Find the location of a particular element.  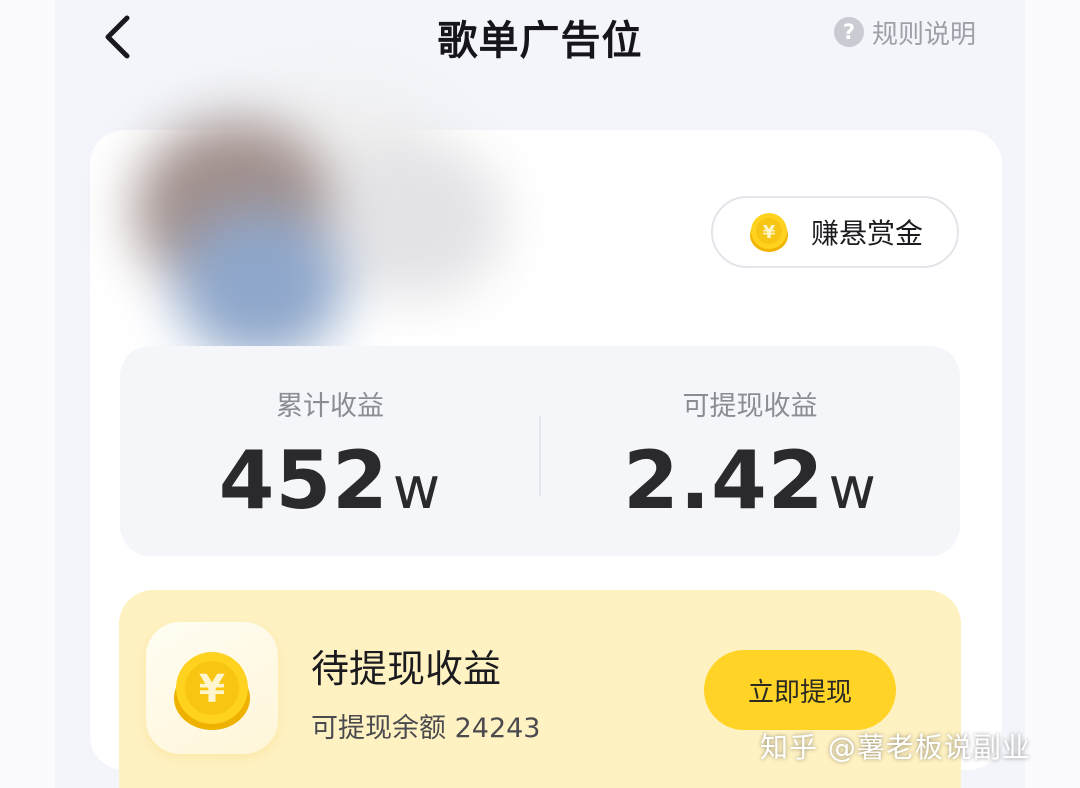

stat-value: 452w is located at coordinates (330, 480).